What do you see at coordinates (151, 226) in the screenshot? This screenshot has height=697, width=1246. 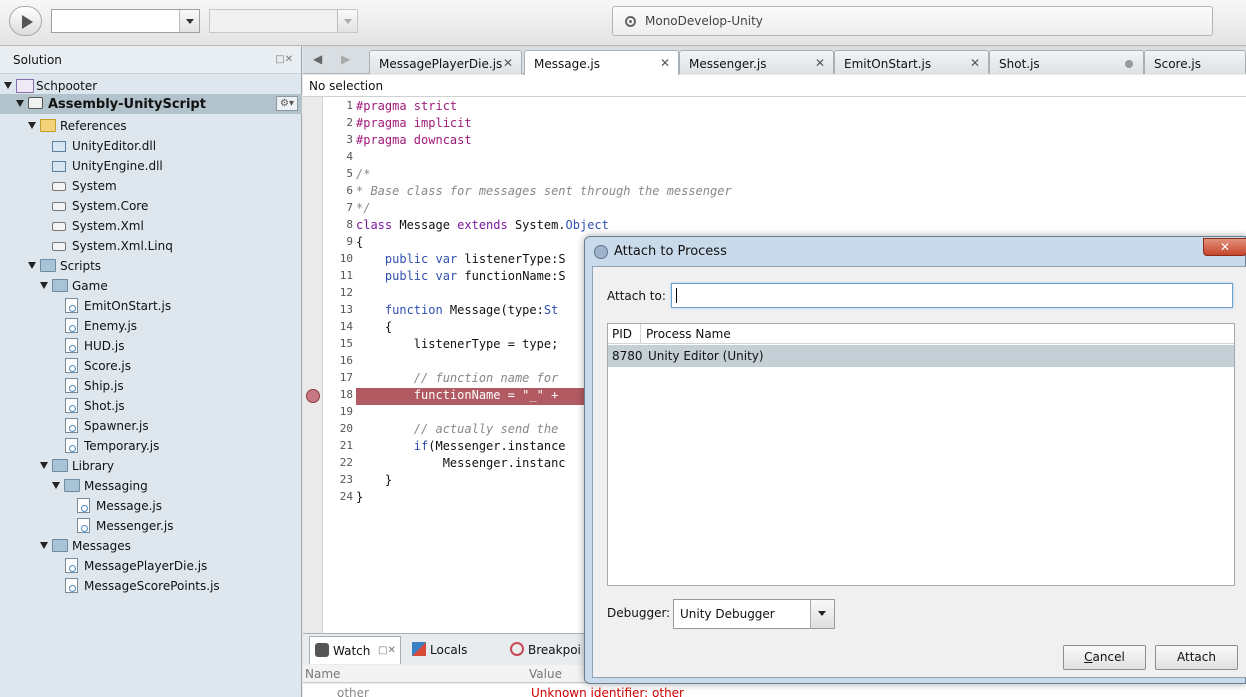 I see `tree-item-reference: System.Xml` at bounding box center [151, 226].